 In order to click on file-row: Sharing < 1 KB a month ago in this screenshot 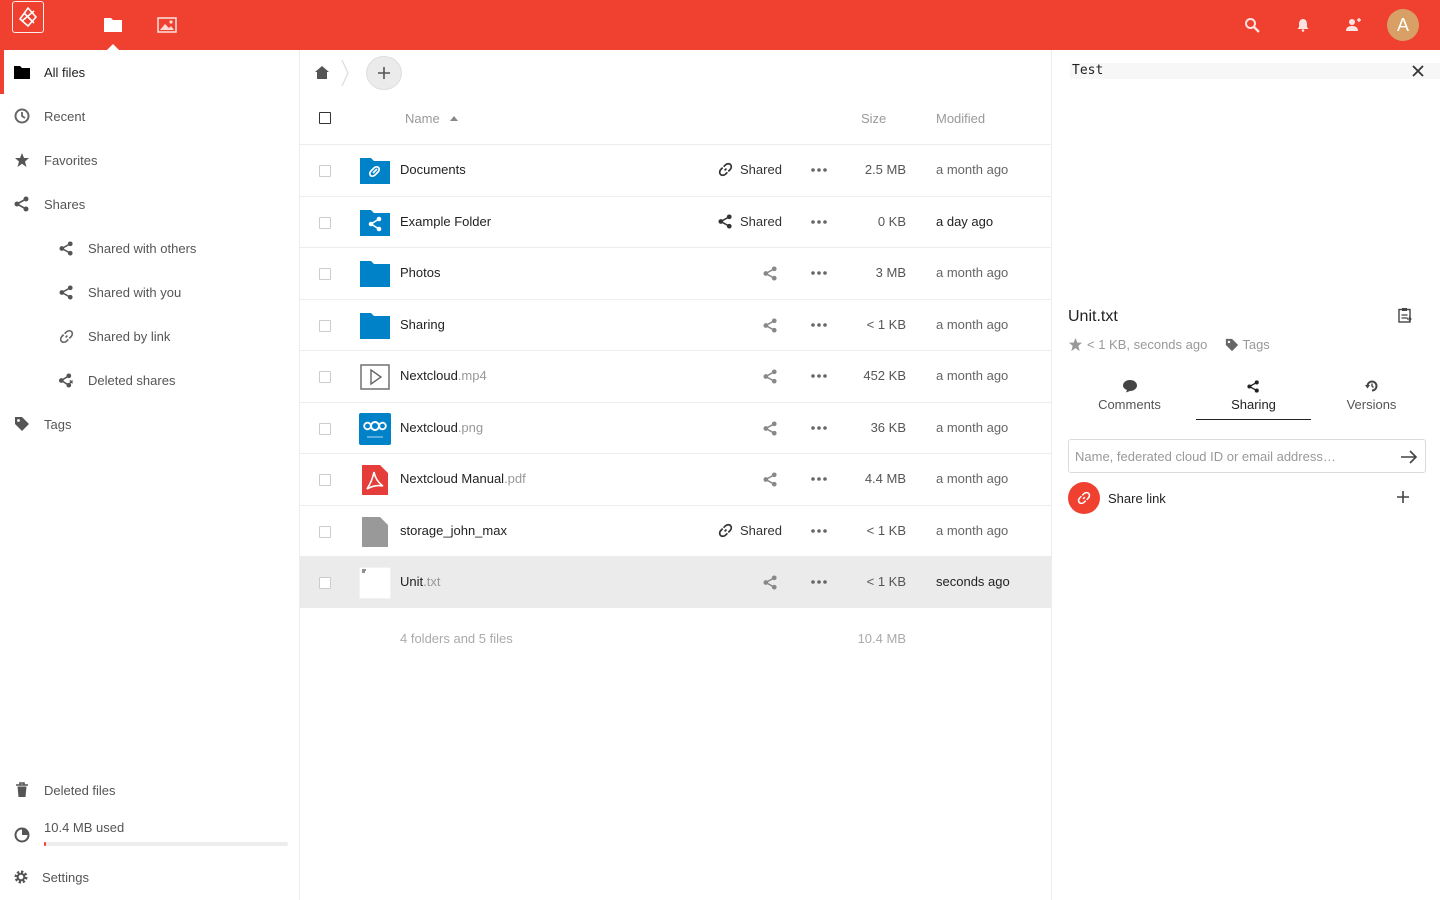, I will do `click(675, 324)`.